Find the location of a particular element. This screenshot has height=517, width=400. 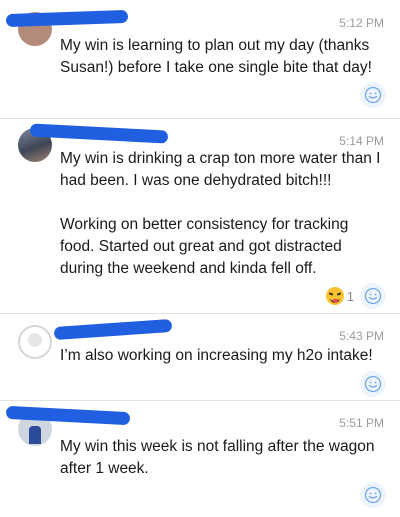

post-timestamp: 5:43 PM is located at coordinates (361, 336).